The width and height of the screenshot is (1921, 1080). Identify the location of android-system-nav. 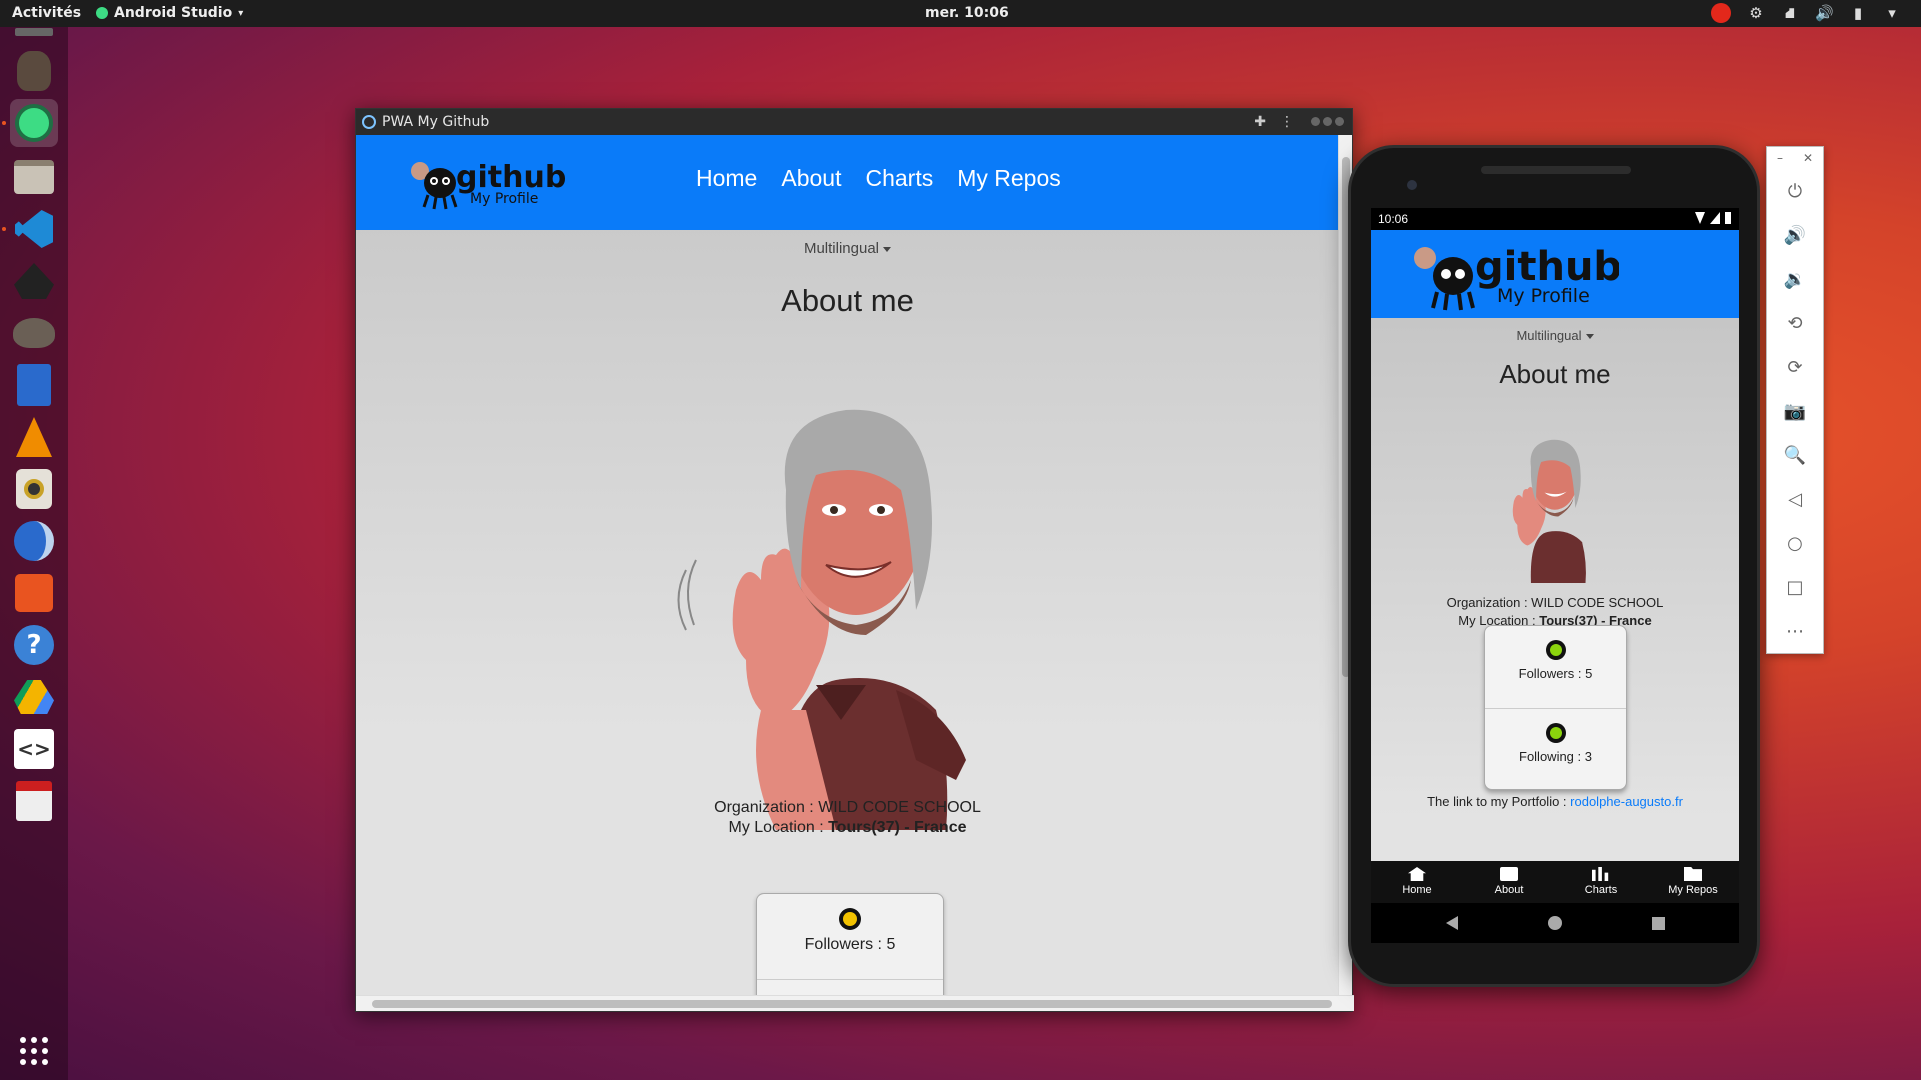
(1555, 923).